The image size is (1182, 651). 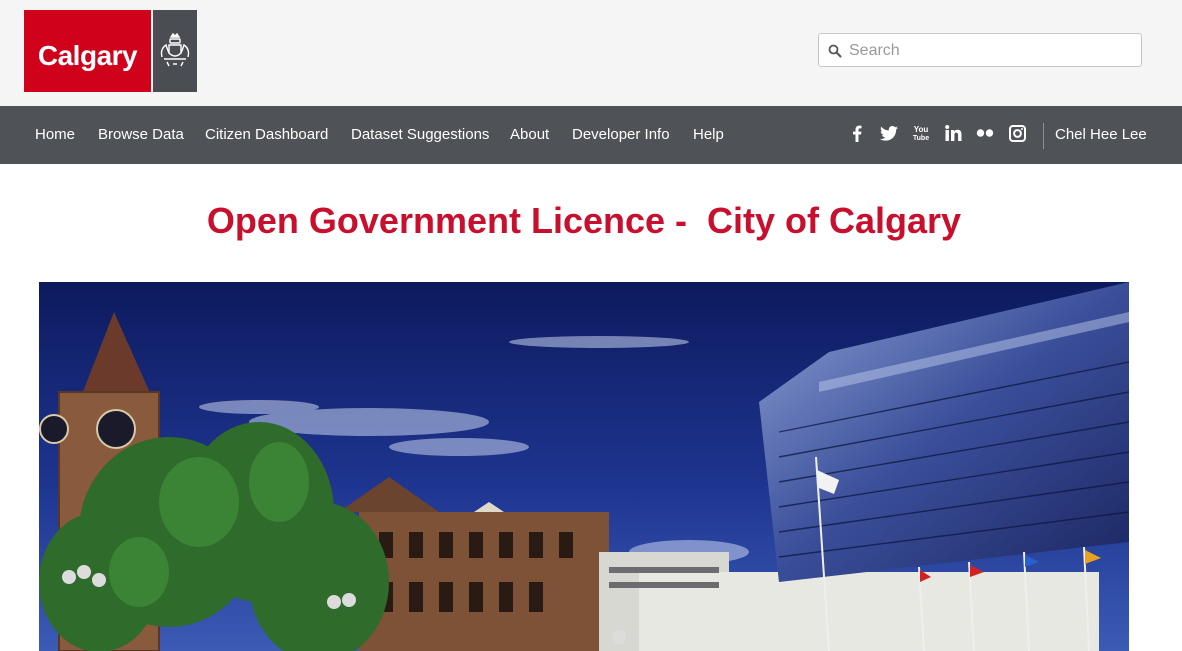 I want to click on flickr-icon, so click(x=985, y=133).